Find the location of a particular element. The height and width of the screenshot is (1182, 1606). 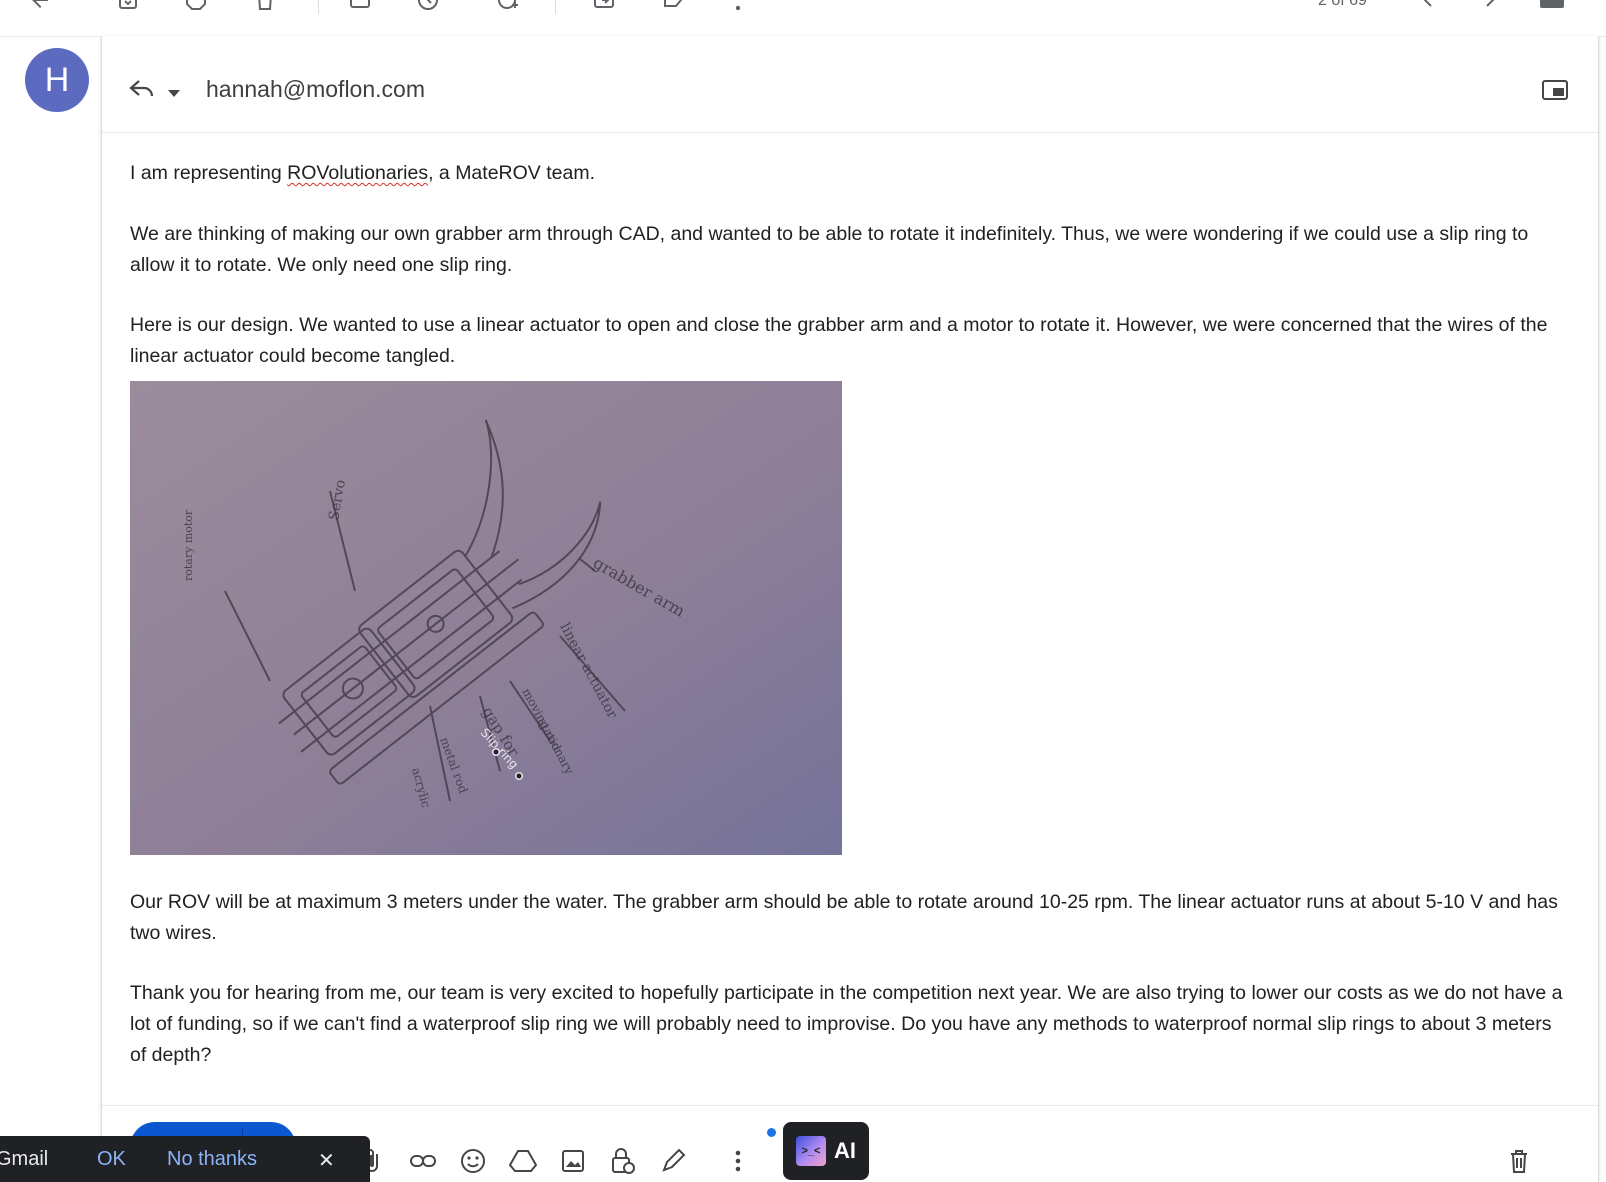

label-icon is located at coordinates (673, 7).